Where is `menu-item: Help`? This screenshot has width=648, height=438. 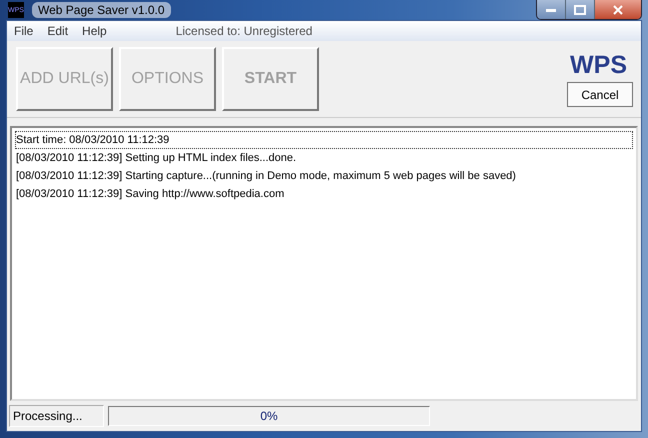 menu-item: Help is located at coordinates (94, 31).